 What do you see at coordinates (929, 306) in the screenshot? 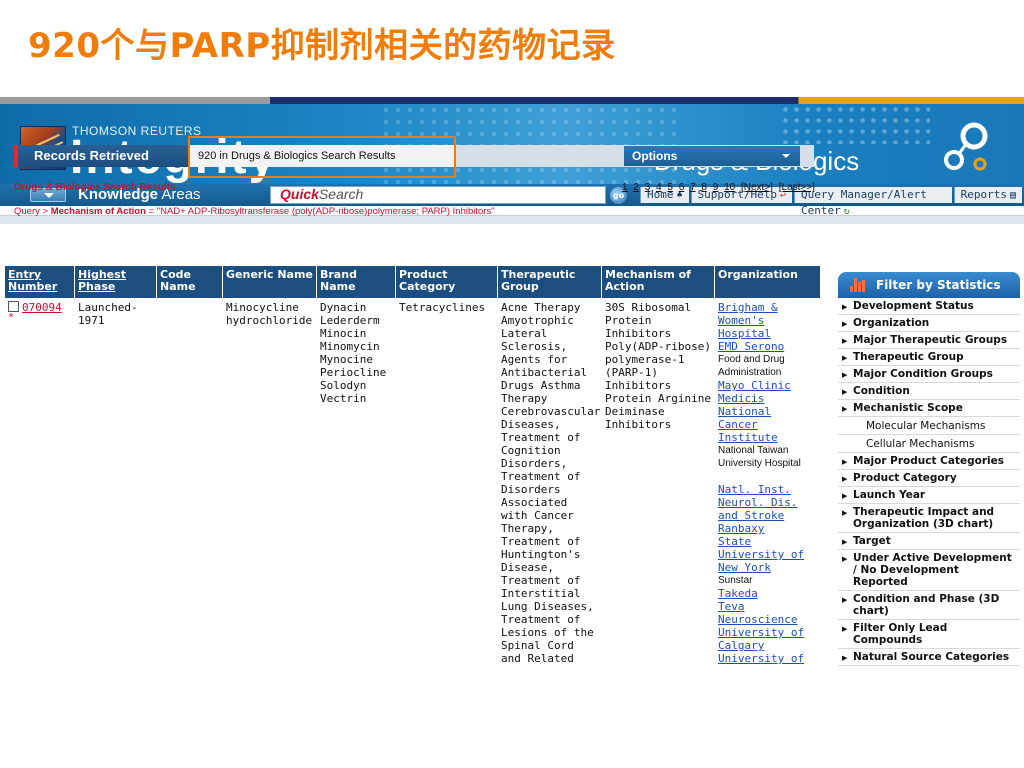
I see `filter-item: Development Status` at bounding box center [929, 306].